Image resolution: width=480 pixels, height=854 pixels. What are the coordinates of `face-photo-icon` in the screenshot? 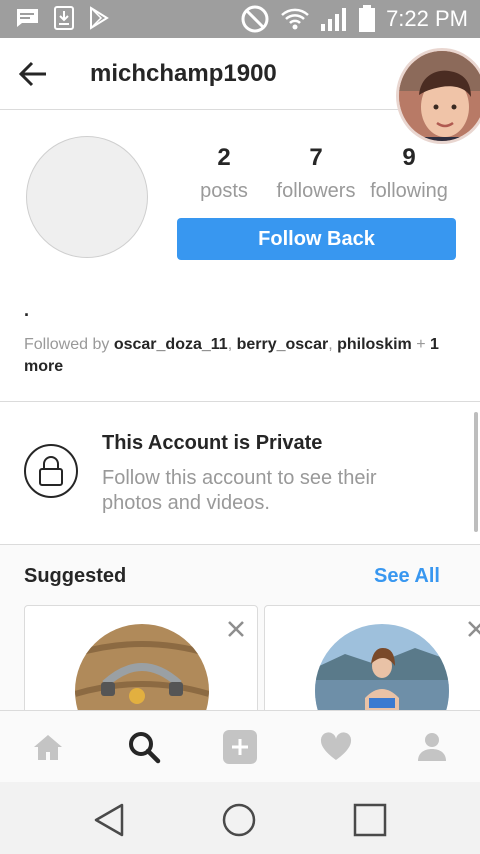 It's located at (439, 96).